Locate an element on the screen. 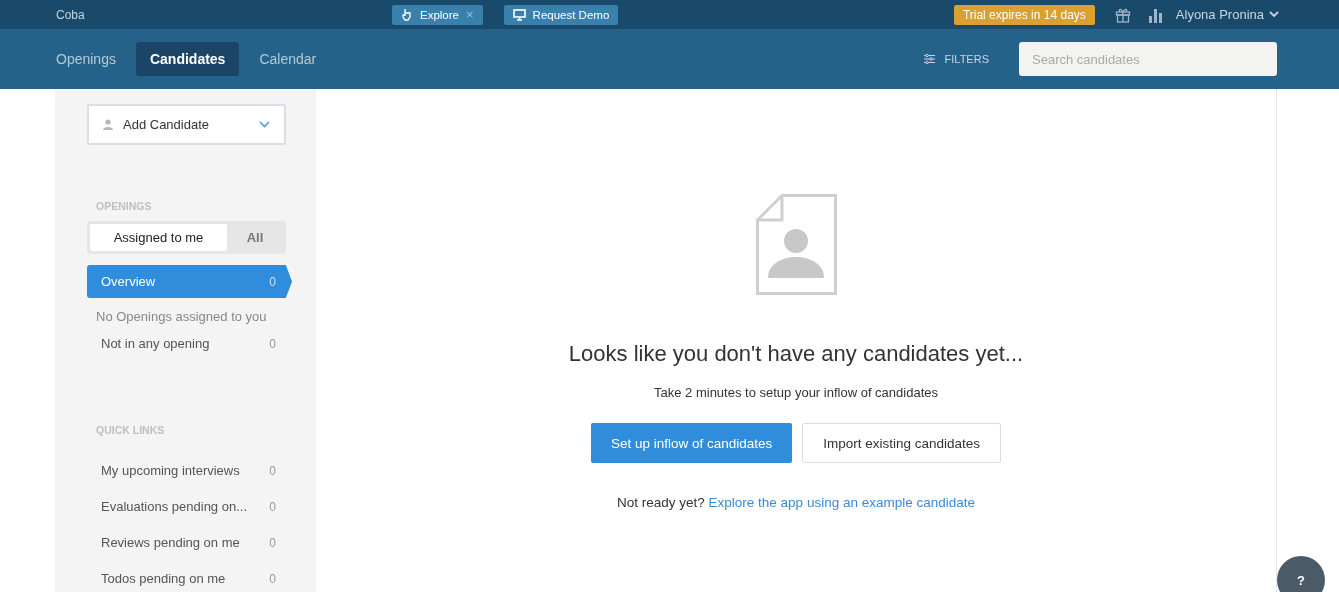  sliders-icon is located at coordinates (929, 59).